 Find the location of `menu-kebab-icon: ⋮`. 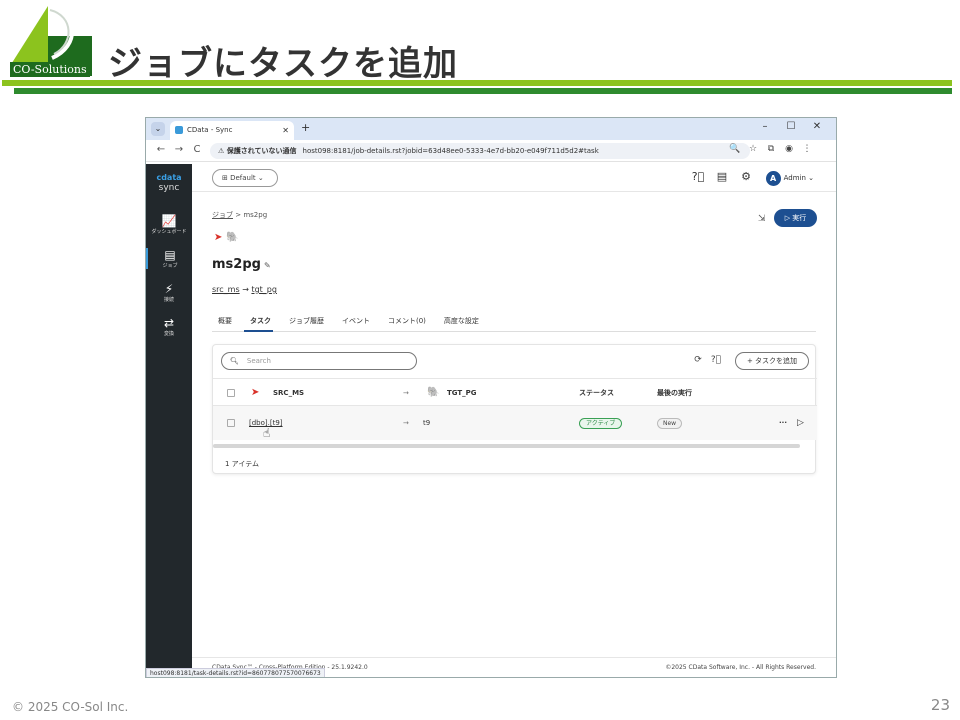

menu-kebab-icon: ⋮ is located at coordinates (807, 149).